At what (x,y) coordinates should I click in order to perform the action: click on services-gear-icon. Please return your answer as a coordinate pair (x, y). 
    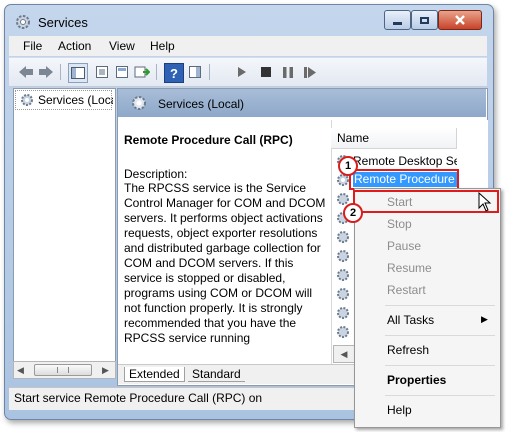
    Looking at the image, I should click on (23, 22).